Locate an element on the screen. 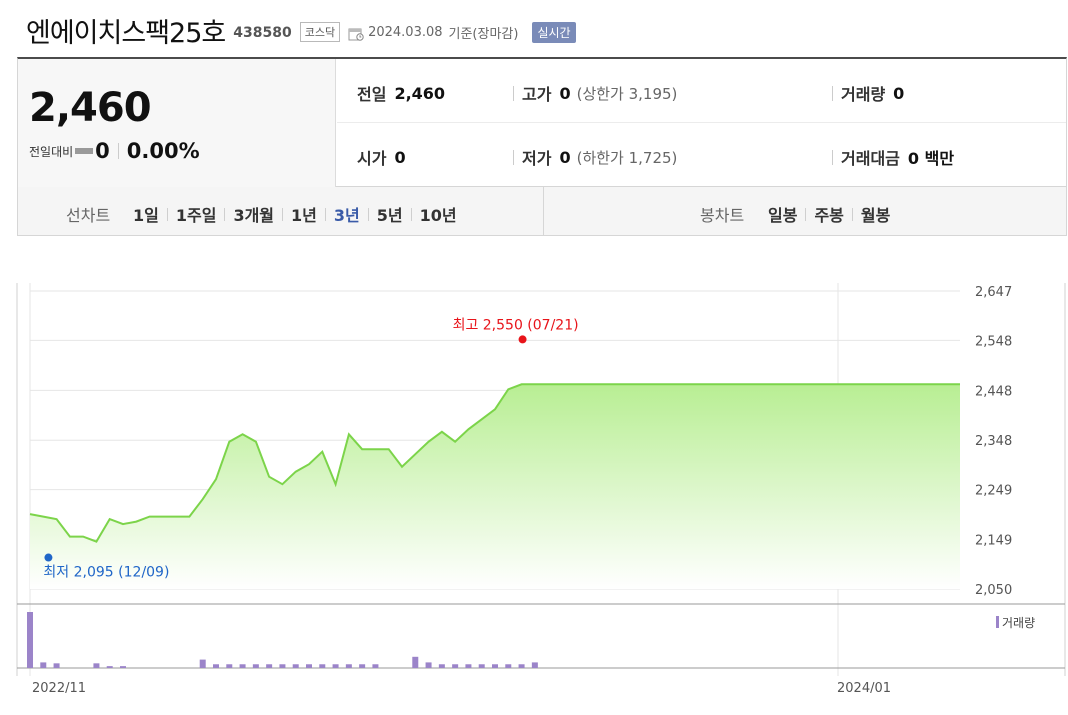 The height and width of the screenshot is (715, 1068). lower-limit: (하한가 1,725) is located at coordinates (627, 157).